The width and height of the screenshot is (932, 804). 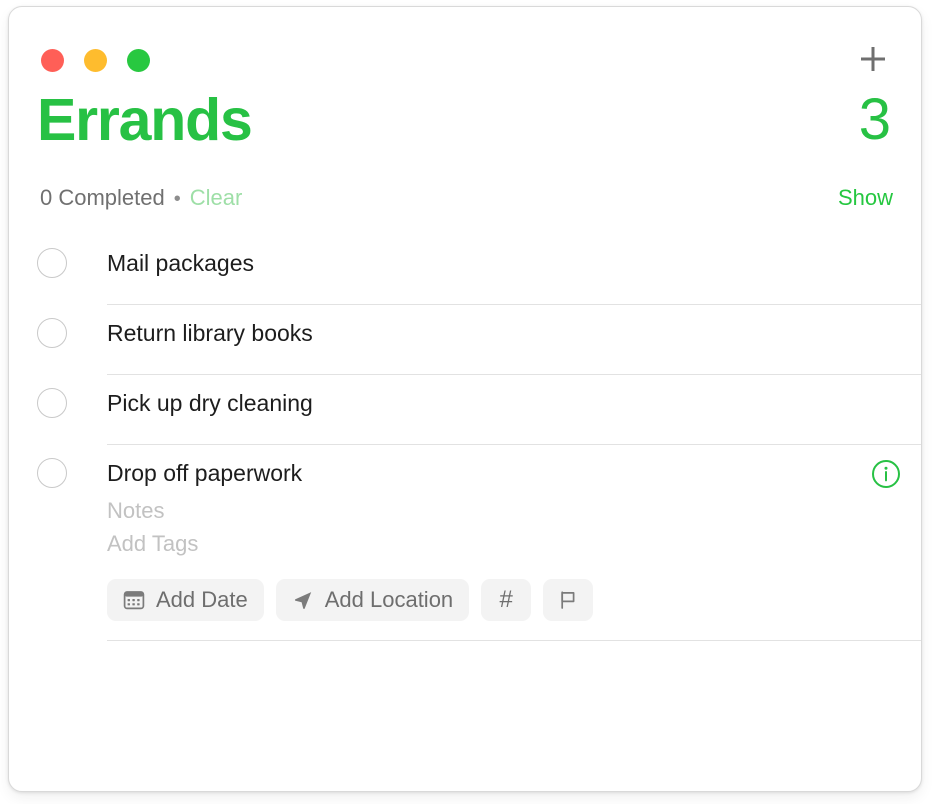 I want to click on maximize-button-icon, so click(x=138, y=60).